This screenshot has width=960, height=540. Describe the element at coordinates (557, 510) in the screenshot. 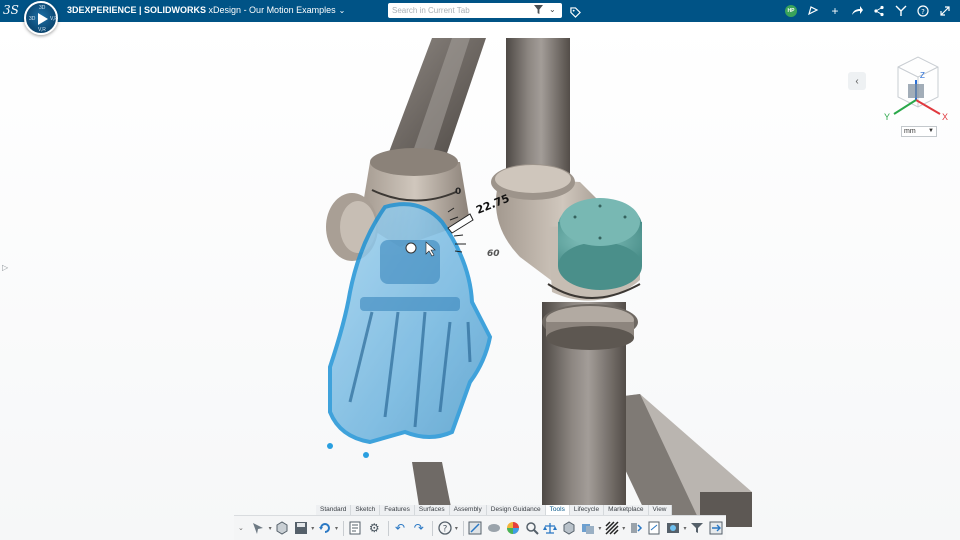

I see `tab-tools: Tools` at that location.